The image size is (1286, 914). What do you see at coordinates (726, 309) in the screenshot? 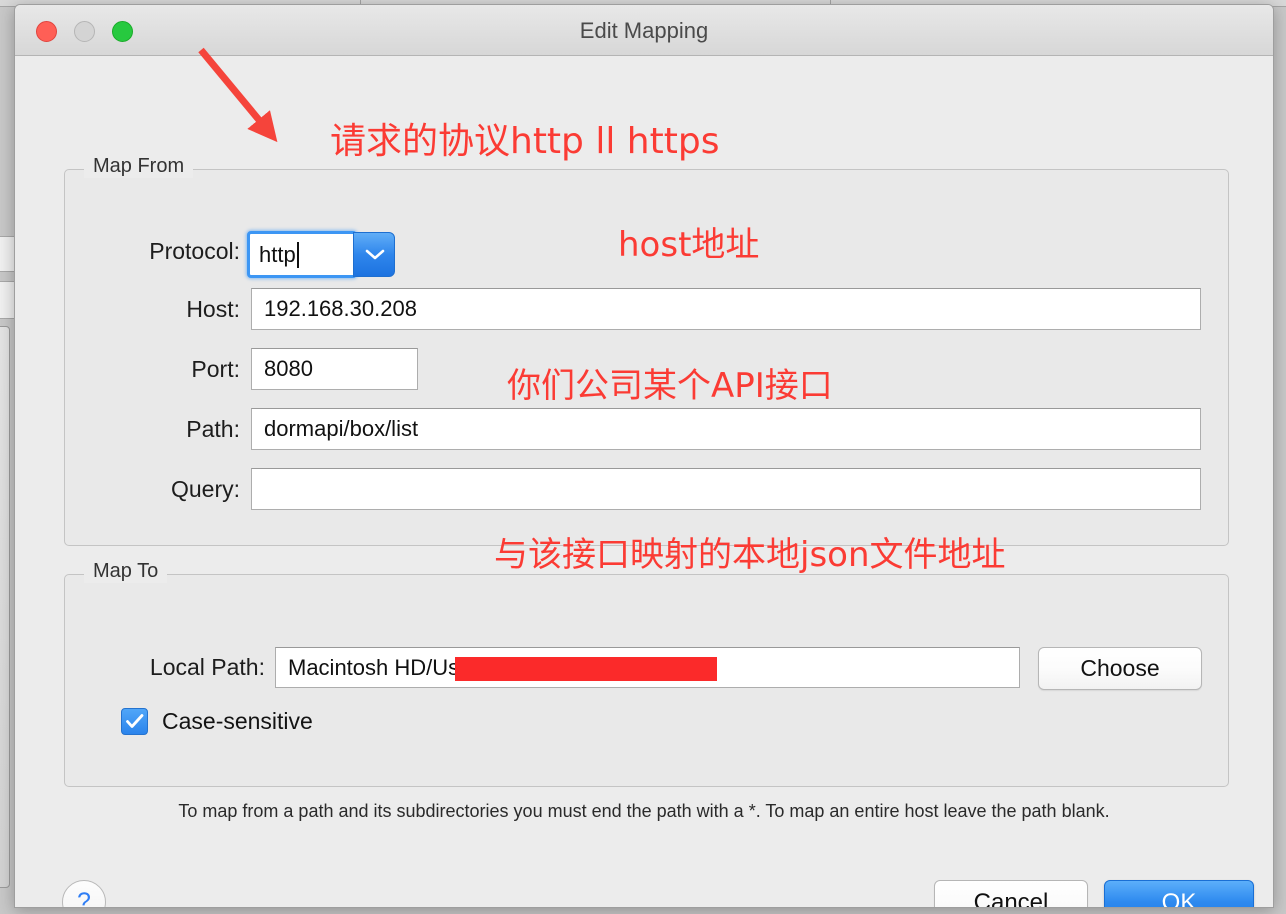
I see `host-input: 192.168.30.208` at bounding box center [726, 309].